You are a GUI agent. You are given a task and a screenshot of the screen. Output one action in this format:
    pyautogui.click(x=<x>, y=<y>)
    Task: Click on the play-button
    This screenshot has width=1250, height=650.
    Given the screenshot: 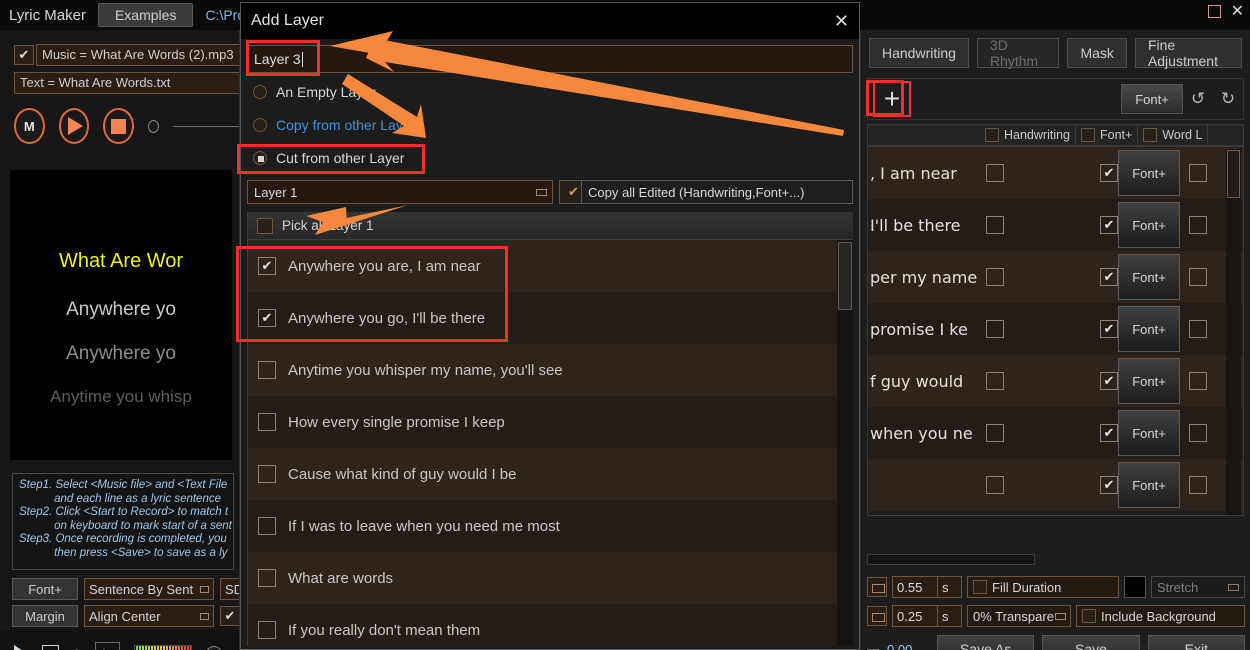 What is the action you would take?
    pyautogui.click(x=74, y=126)
    